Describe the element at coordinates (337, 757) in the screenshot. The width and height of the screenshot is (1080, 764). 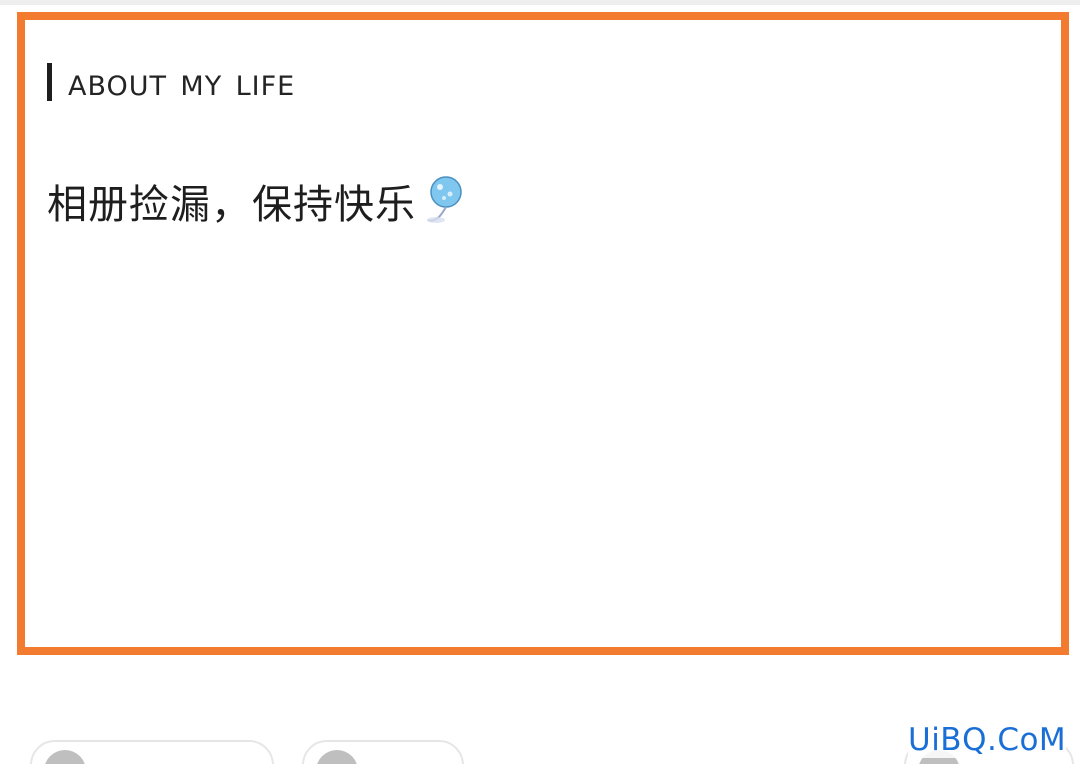
I see `comment-icon` at that location.